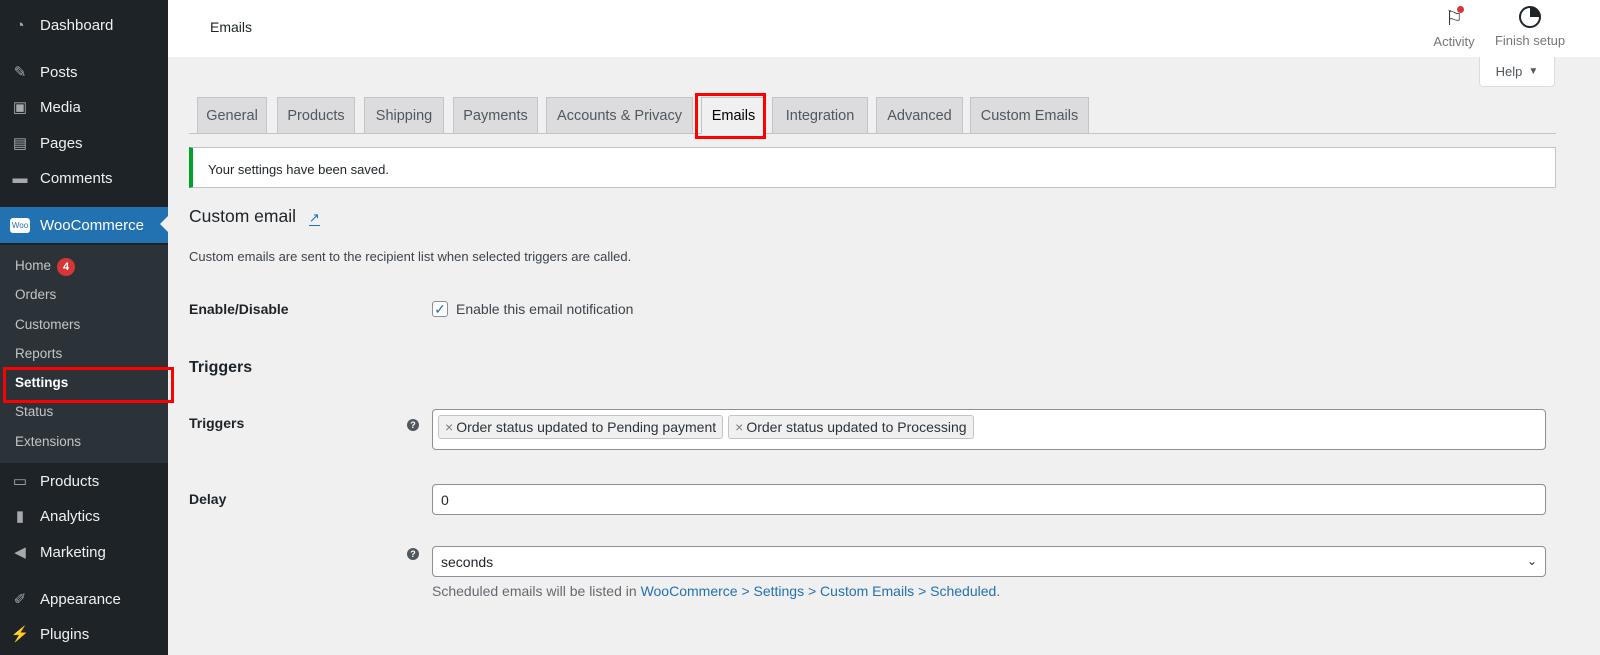 This screenshot has height=655, width=1600. What do you see at coordinates (1533, 71) in the screenshot?
I see `caret-down-icon: ▼` at bounding box center [1533, 71].